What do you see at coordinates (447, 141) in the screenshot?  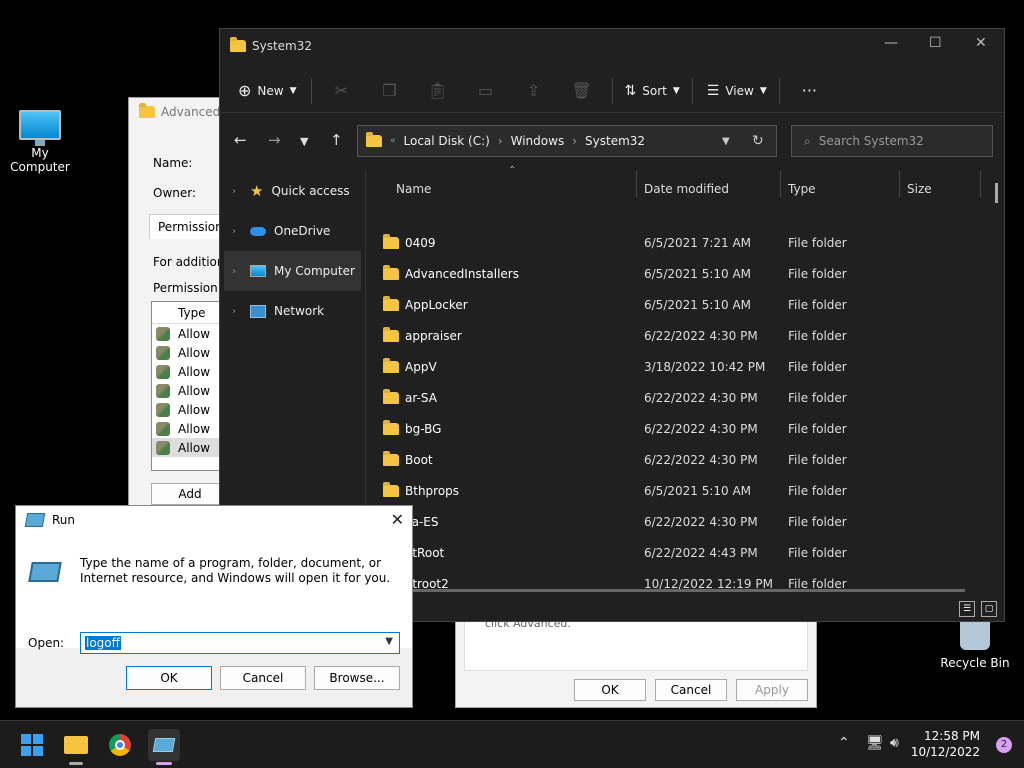 I see `breadcrumb-local-disk: Local Disk (C:)` at bounding box center [447, 141].